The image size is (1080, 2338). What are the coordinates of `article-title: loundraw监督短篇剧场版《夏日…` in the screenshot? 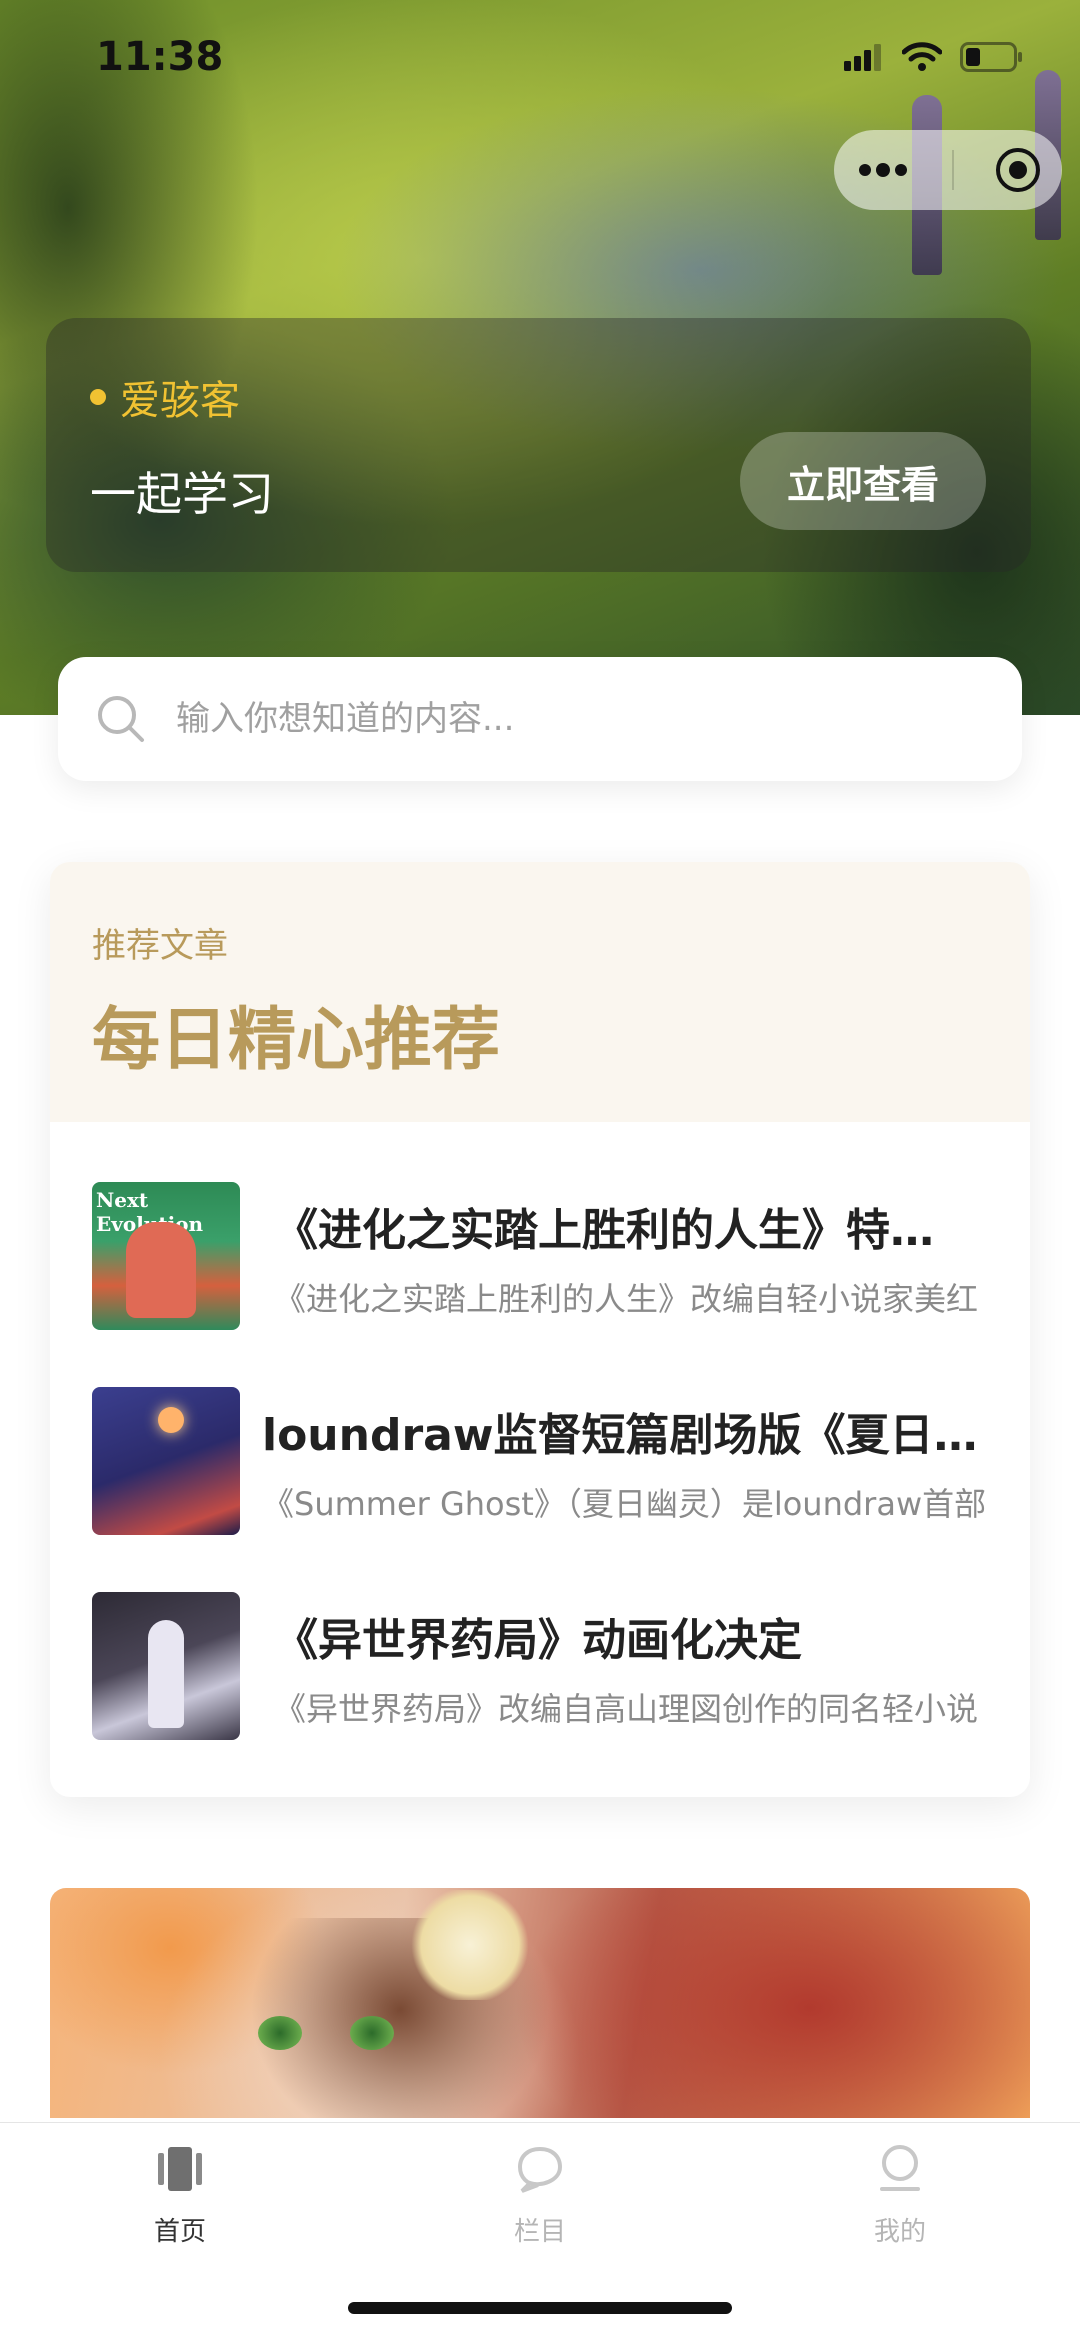 It's located at (632, 1431).